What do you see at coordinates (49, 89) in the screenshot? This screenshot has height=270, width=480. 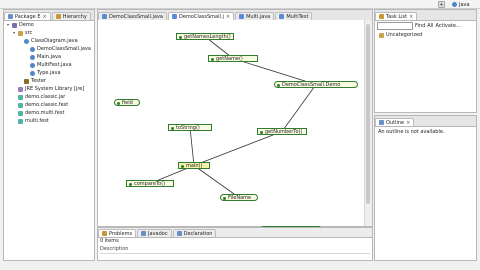 I see `tree-item: JRE System Library [jre]` at bounding box center [49, 89].